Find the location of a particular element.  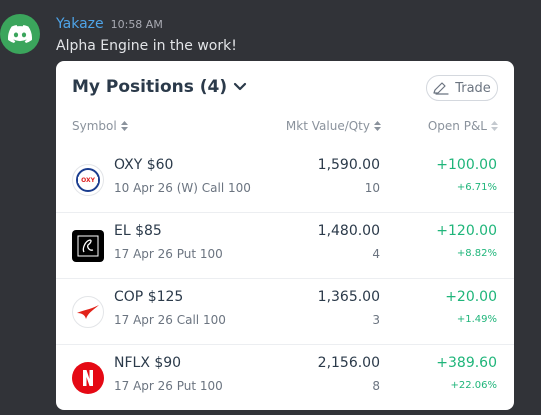

open-pl-header-label: Open P&L is located at coordinates (457, 126).